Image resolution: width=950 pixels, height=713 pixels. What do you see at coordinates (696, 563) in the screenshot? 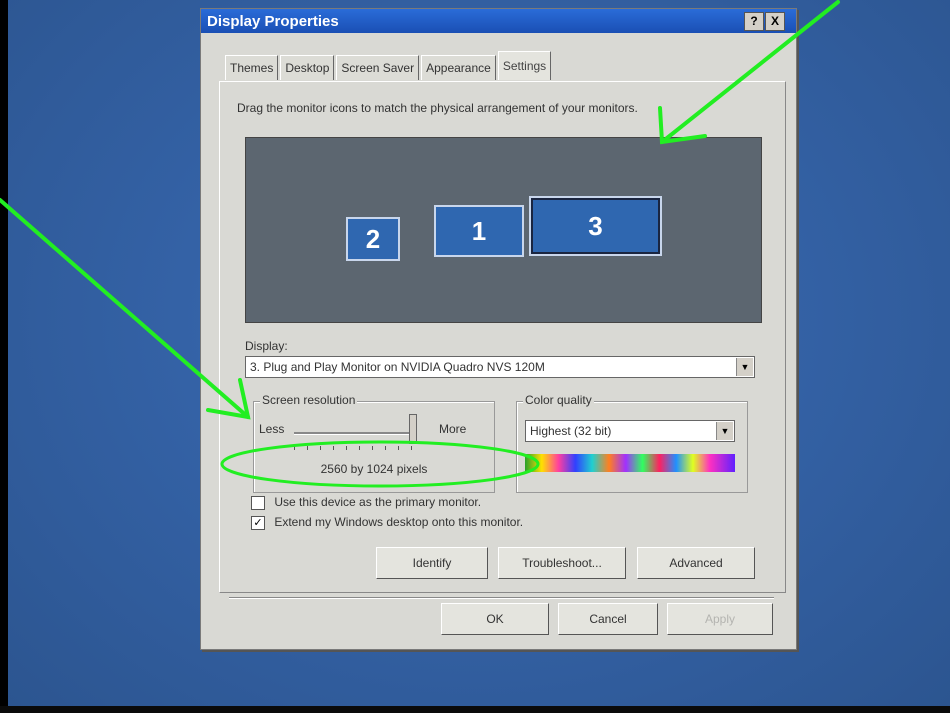
I see `advanced-button: Advanced` at bounding box center [696, 563].